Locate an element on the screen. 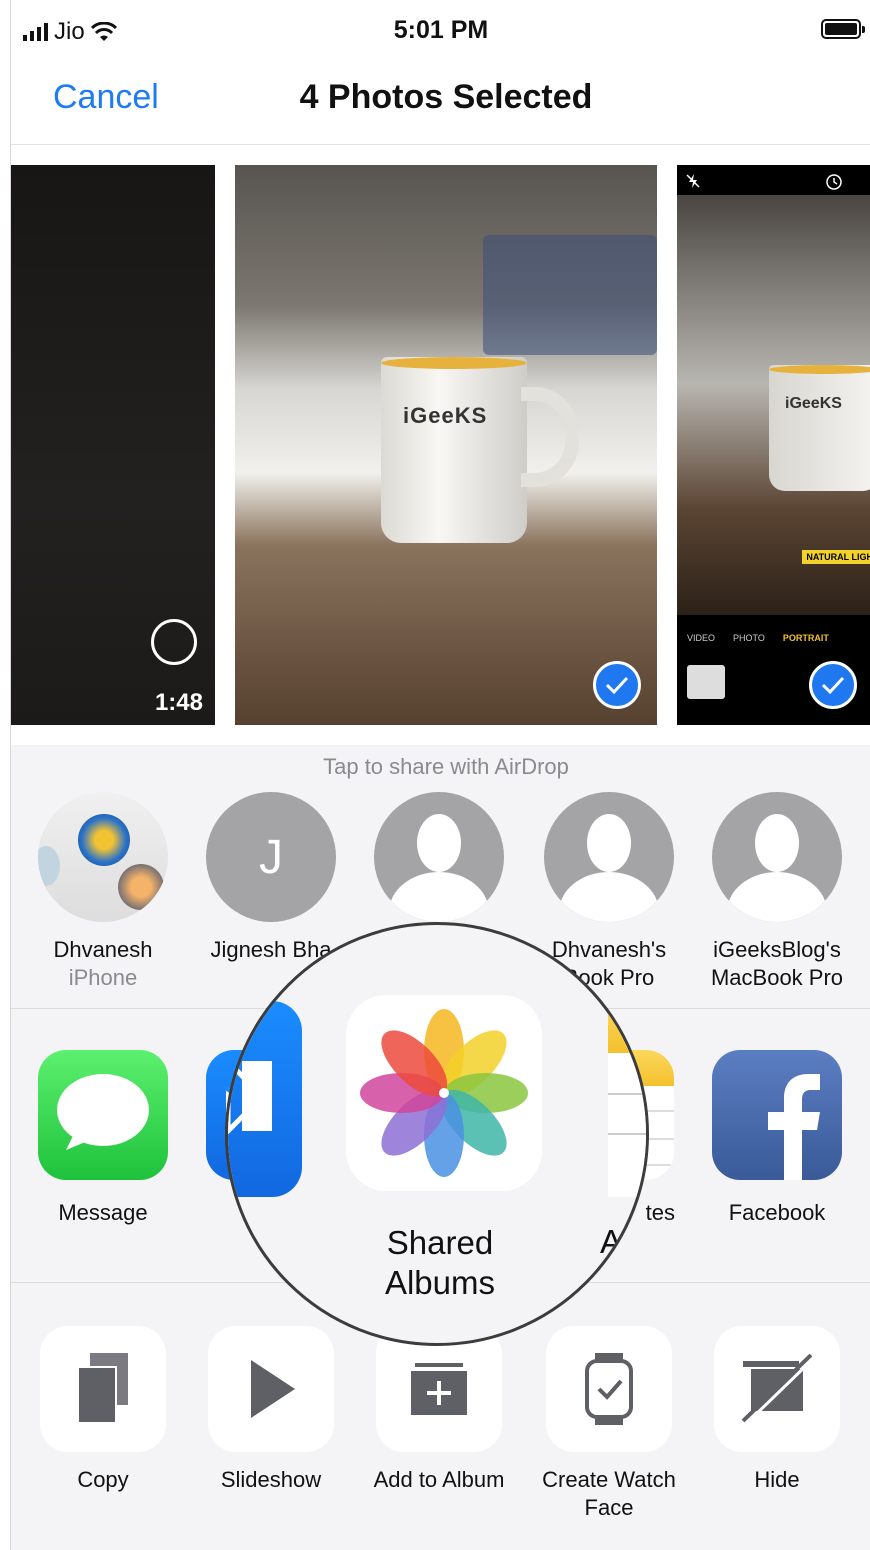  action-create-watch-face: Create Watch Face is located at coordinates (609, 1424).